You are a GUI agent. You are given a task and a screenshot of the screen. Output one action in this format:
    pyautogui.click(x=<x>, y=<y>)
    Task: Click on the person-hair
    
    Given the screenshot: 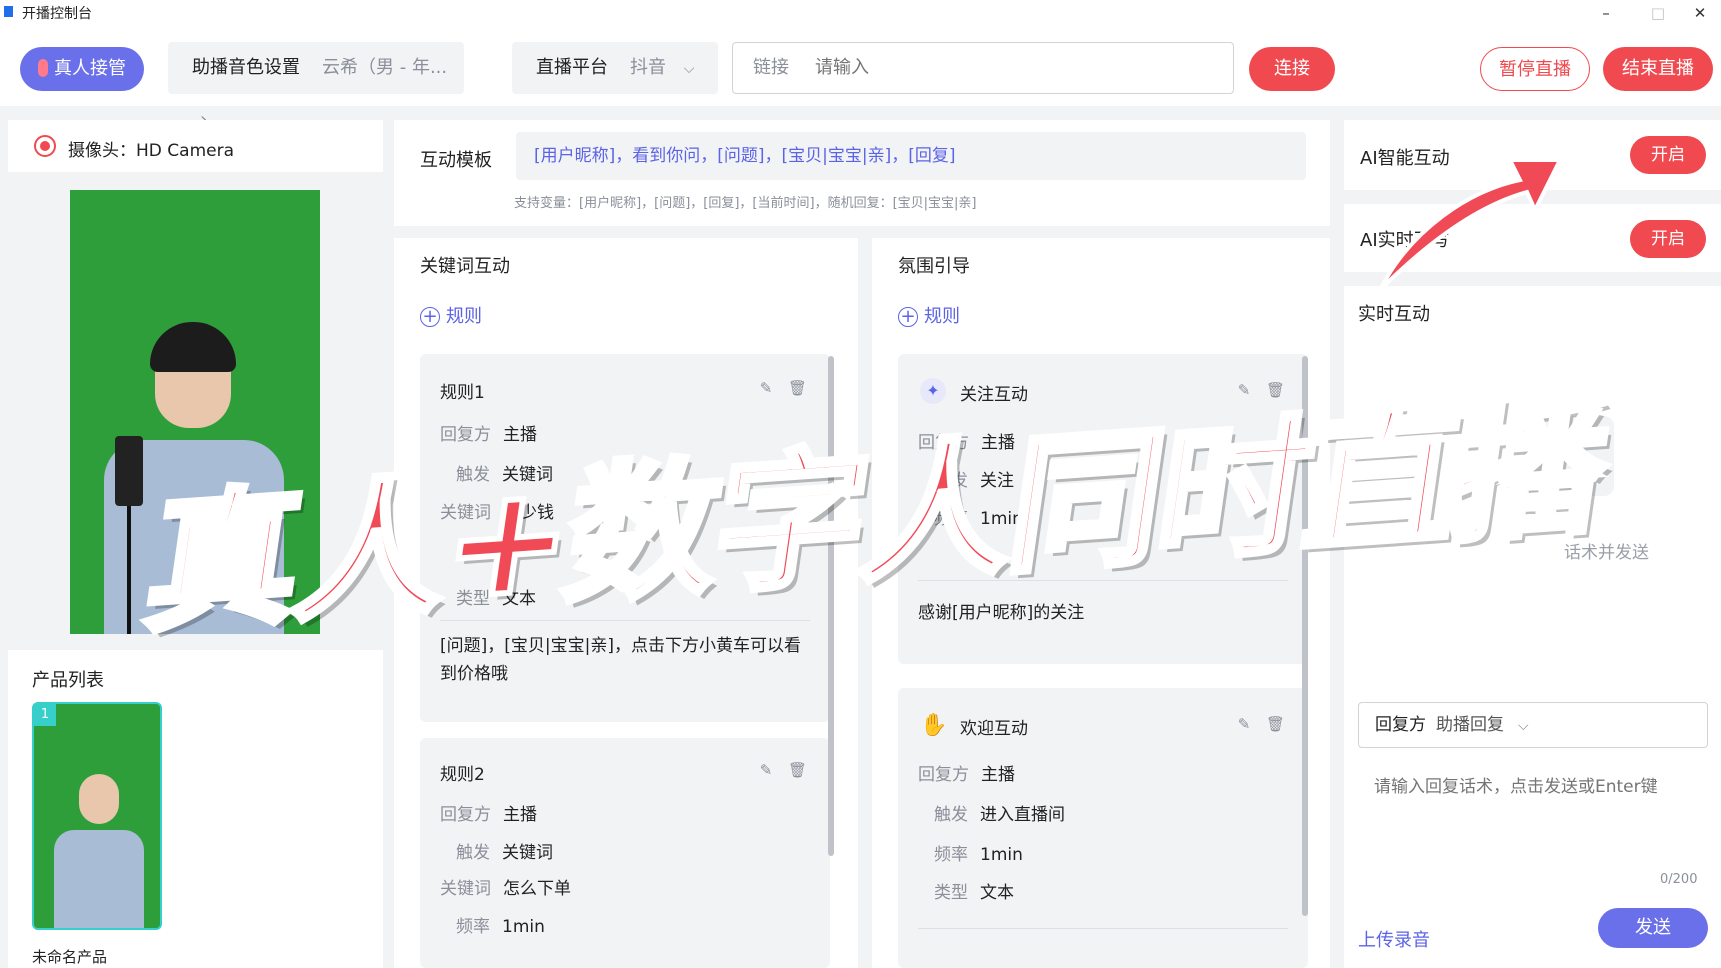 What is the action you would take?
    pyautogui.click(x=193, y=347)
    